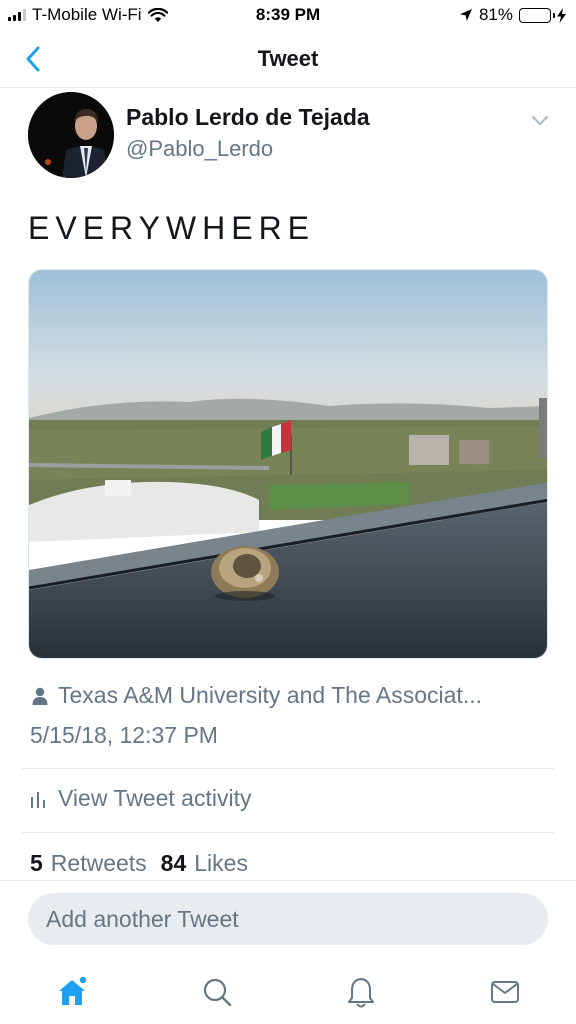 The width and height of the screenshot is (576, 1024). Describe the element at coordinates (40, 696) in the screenshot. I see `person-icon` at that location.